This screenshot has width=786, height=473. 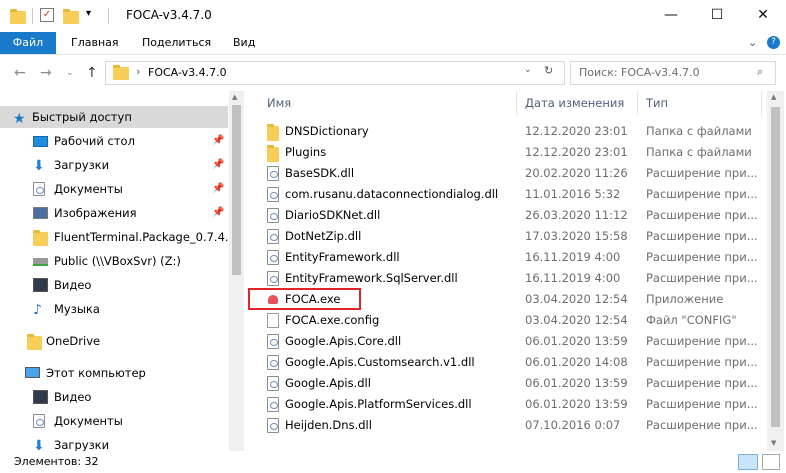 What do you see at coordinates (657, 103) in the screenshot?
I see `column-type: Тип` at bounding box center [657, 103].